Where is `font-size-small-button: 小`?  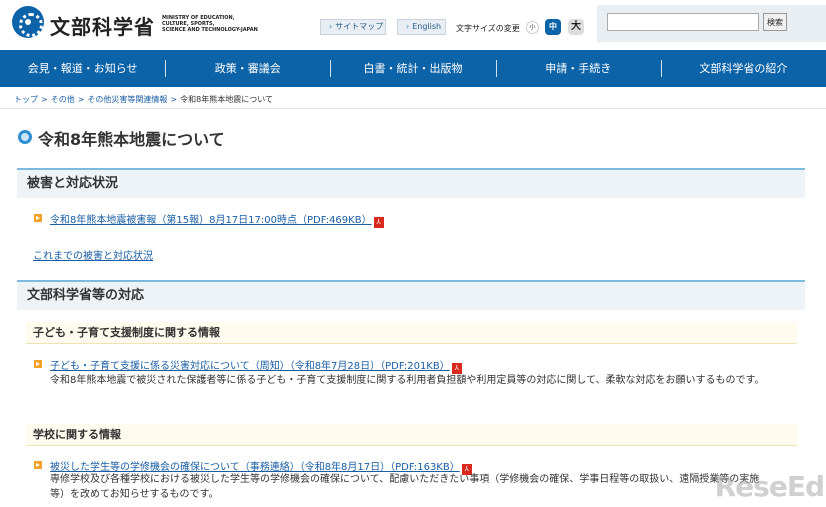 font-size-small-button: 小 is located at coordinates (532, 27).